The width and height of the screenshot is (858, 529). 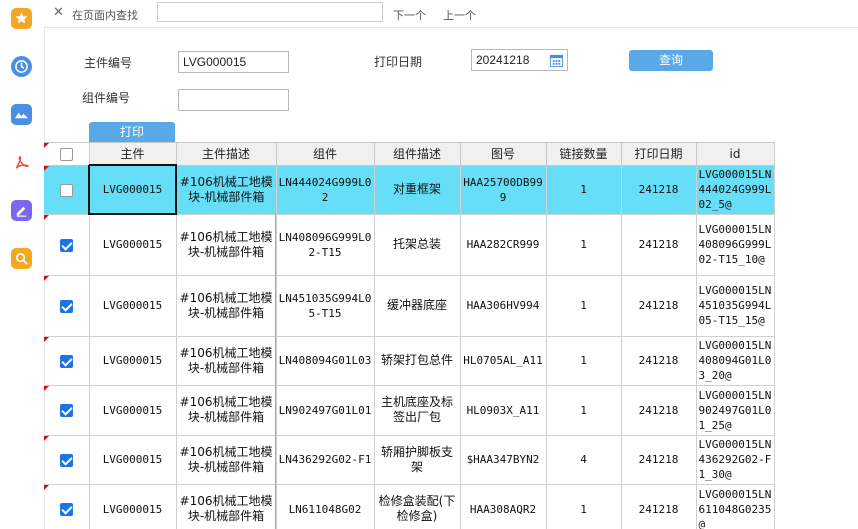 I want to click on cell-comp-desc: 托架总装, so click(x=417, y=244).